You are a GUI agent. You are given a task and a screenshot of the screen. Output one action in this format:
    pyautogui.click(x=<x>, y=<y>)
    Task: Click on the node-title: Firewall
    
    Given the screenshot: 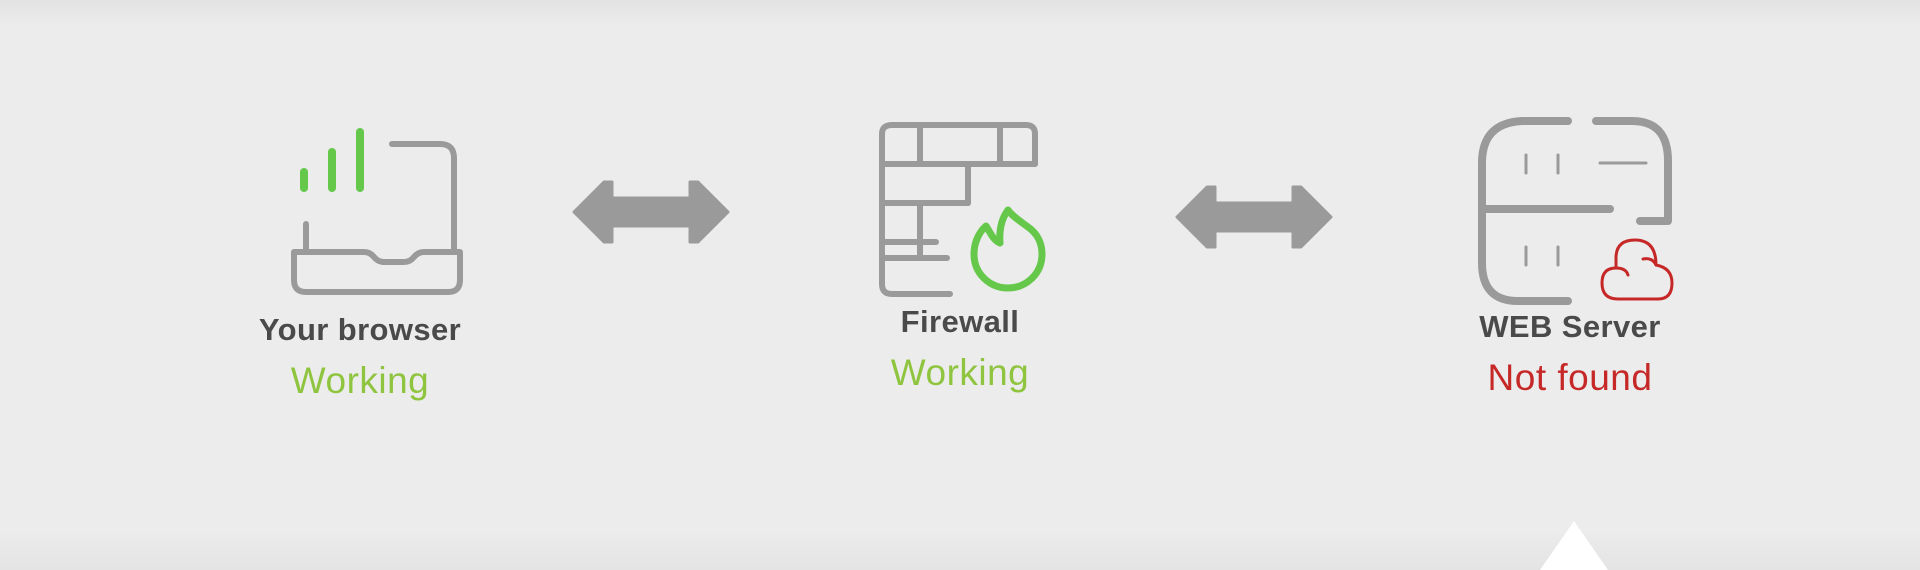 What is the action you would take?
    pyautogui.click(x=960, y=321)
    